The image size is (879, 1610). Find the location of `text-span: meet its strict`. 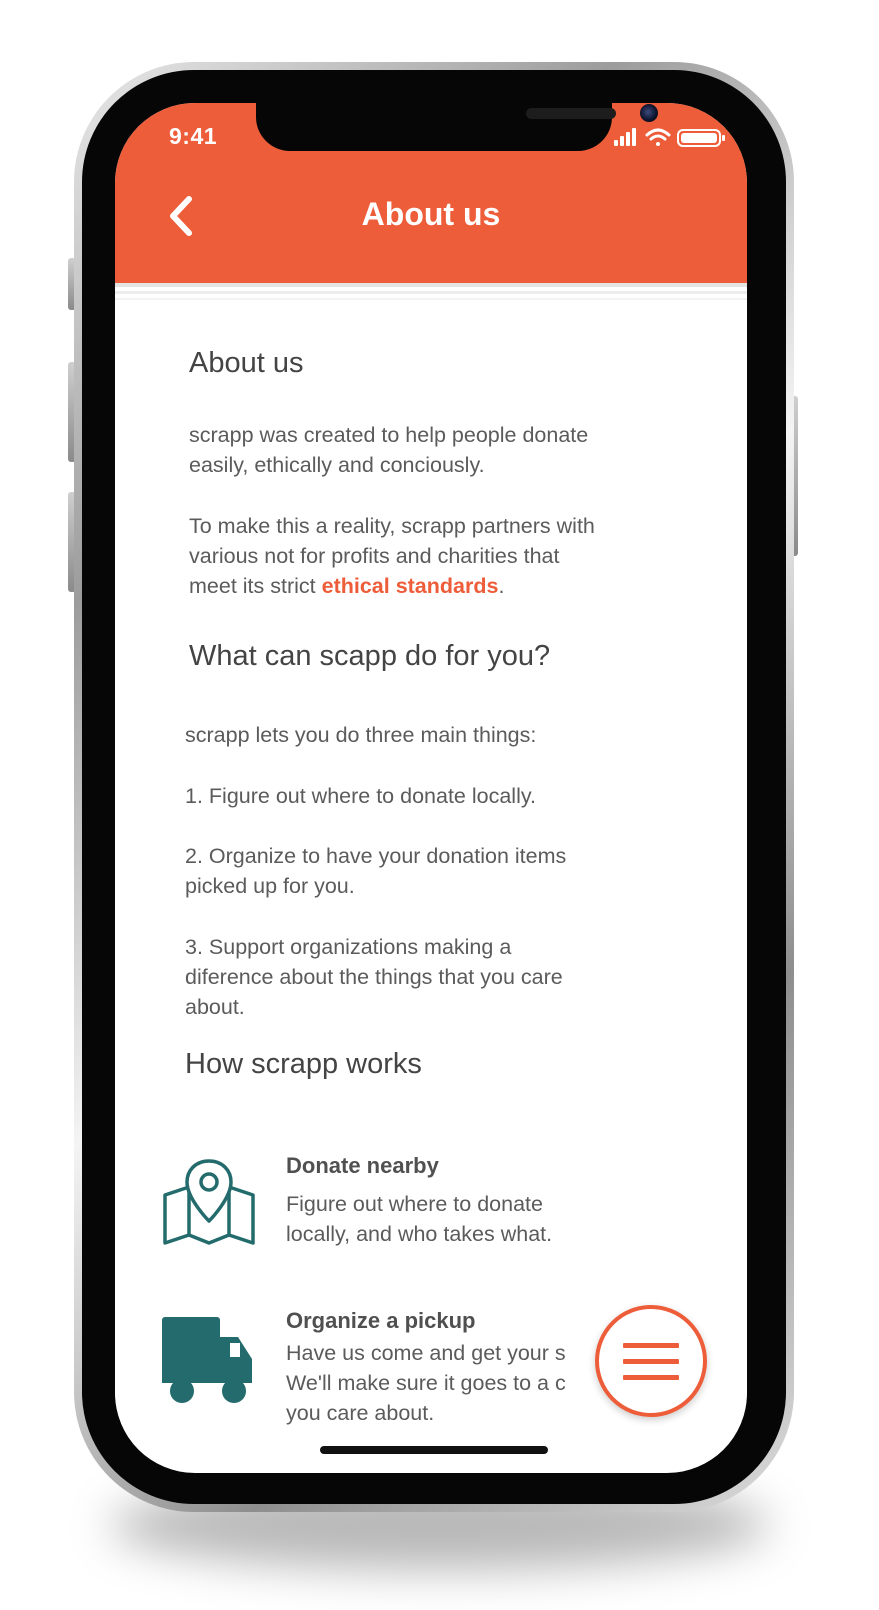

text-span: meet its strict is located at coordinates (255, 586).